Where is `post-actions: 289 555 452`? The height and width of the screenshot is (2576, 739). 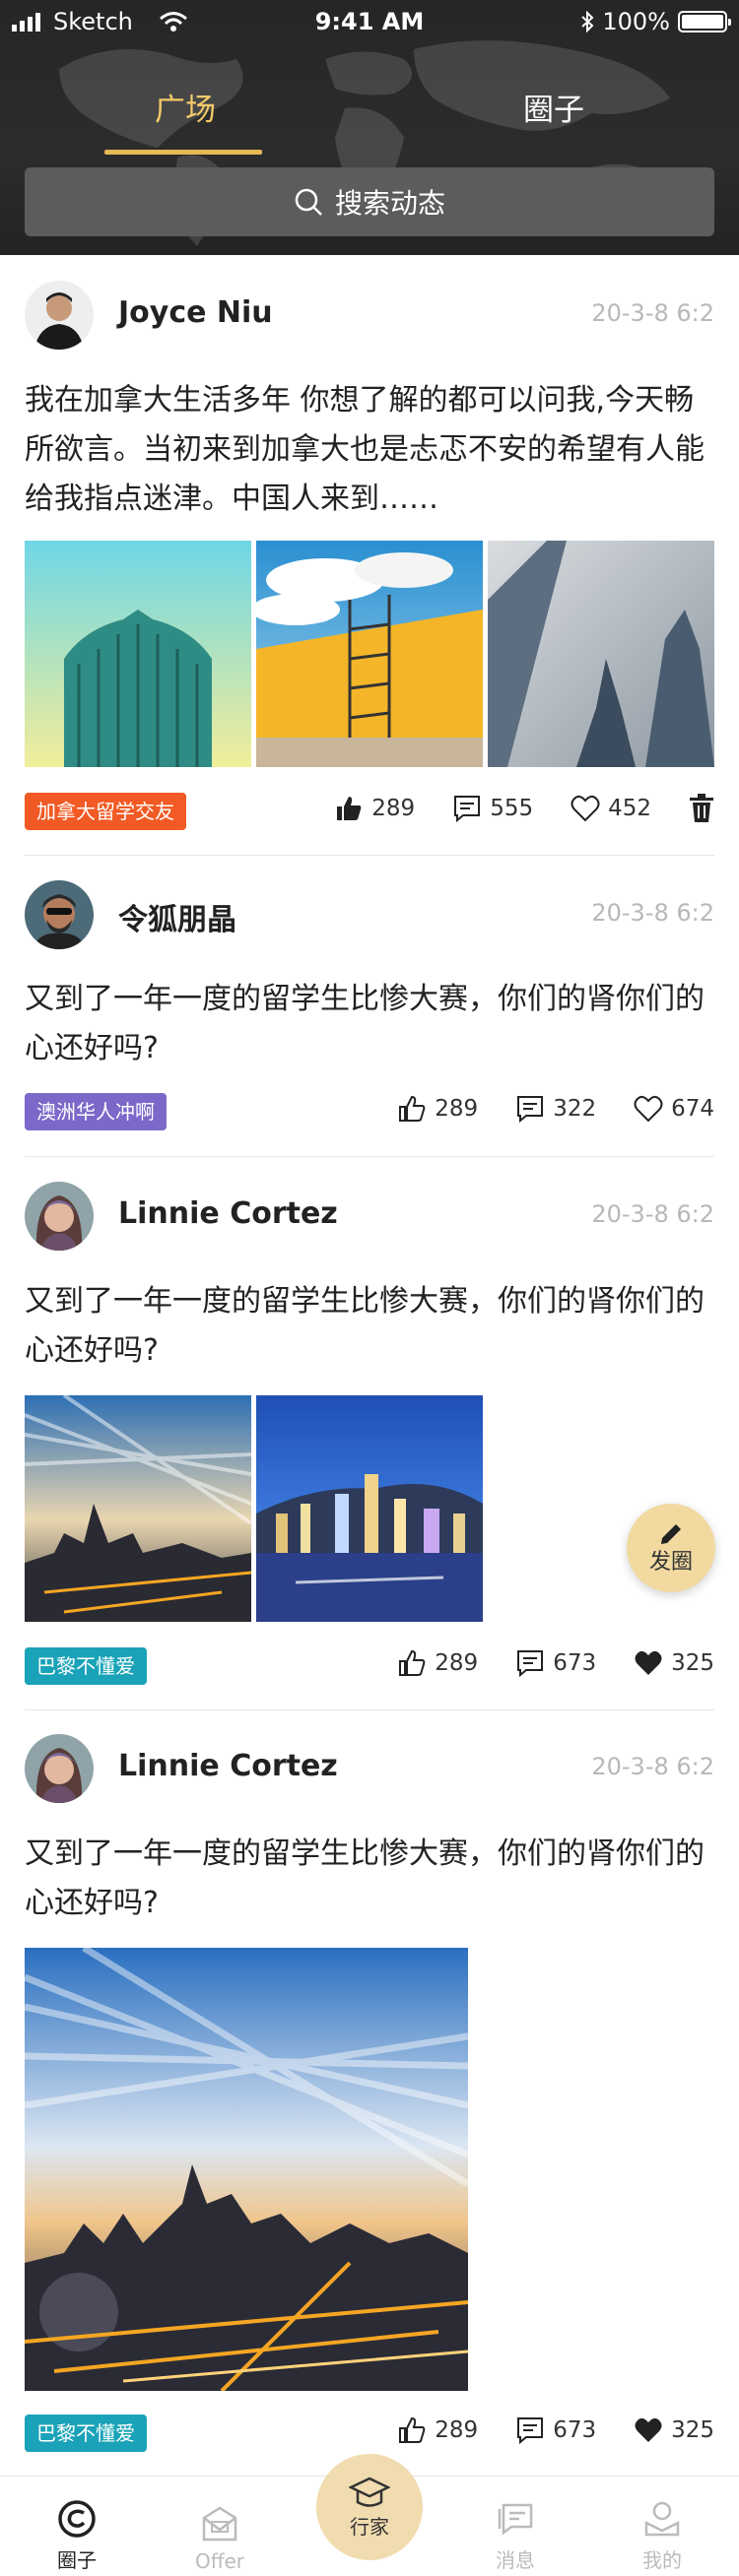 post-actions: 289 555 452 is located at coordinates (506, 808).